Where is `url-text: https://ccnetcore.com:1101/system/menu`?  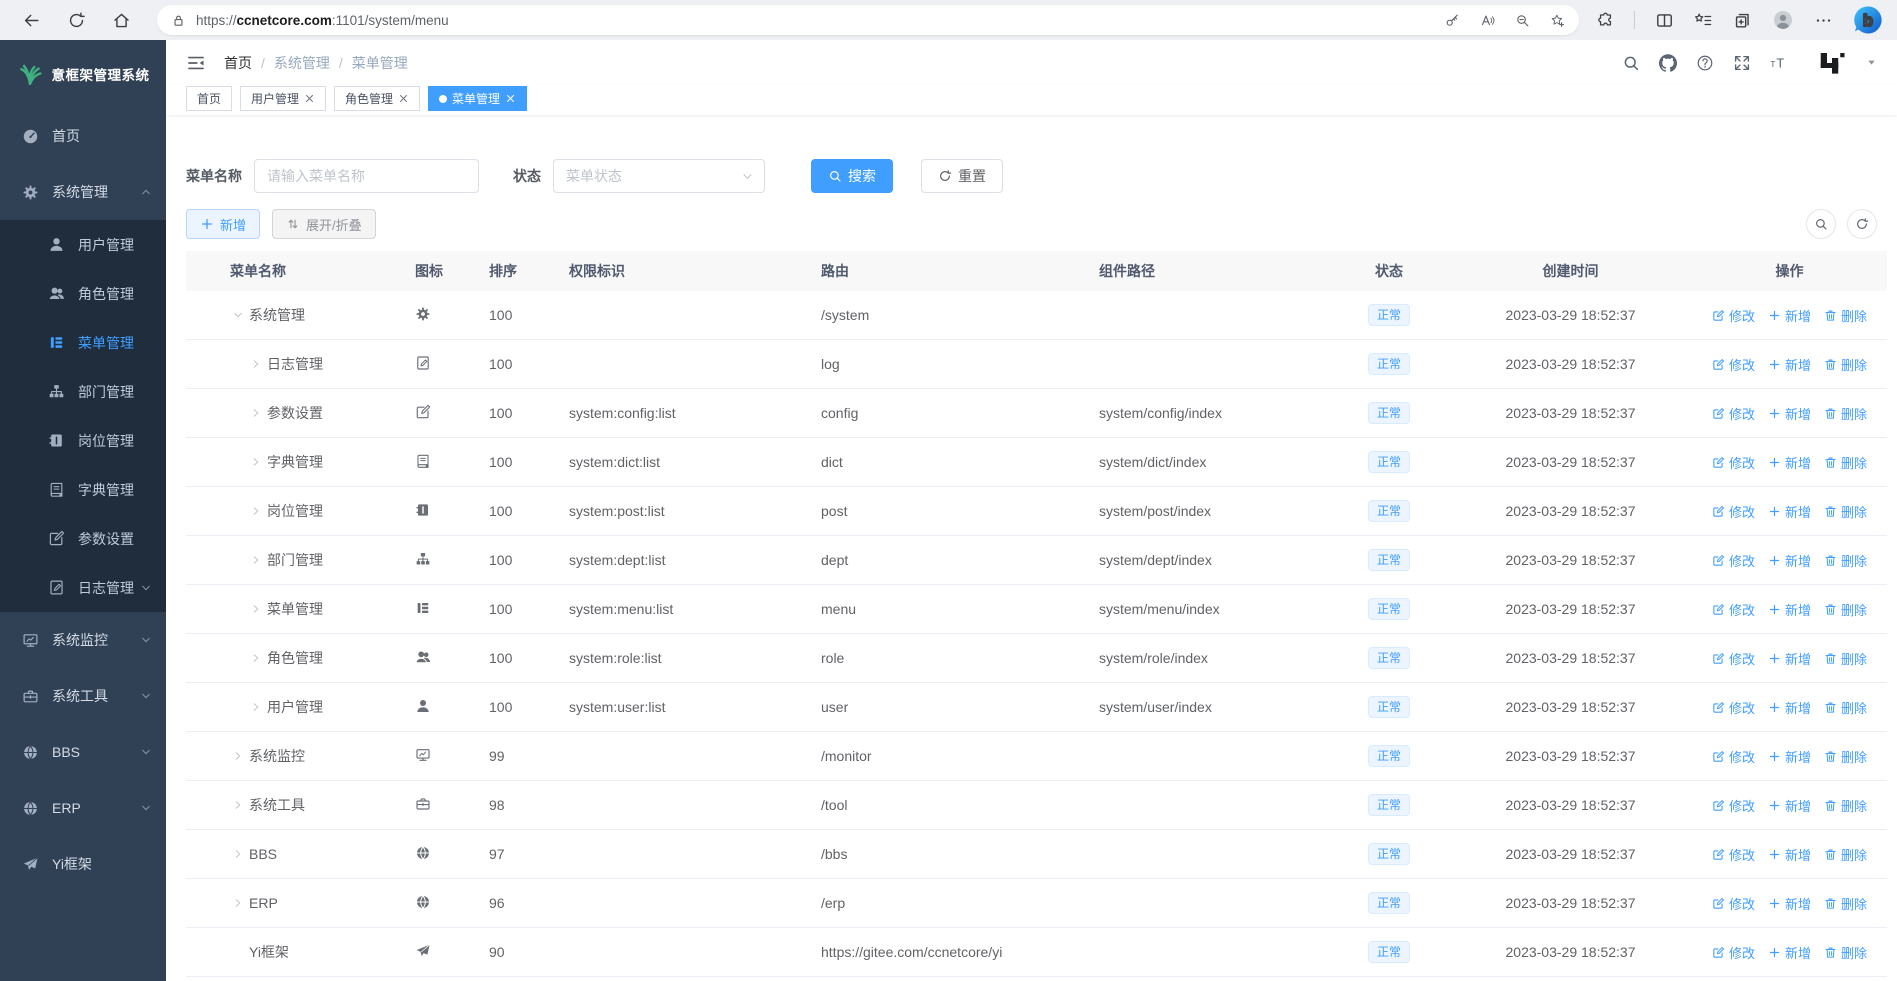
url-text: https://ccnetcore.com:1101/system/menu is located at coordinates (322, 20).